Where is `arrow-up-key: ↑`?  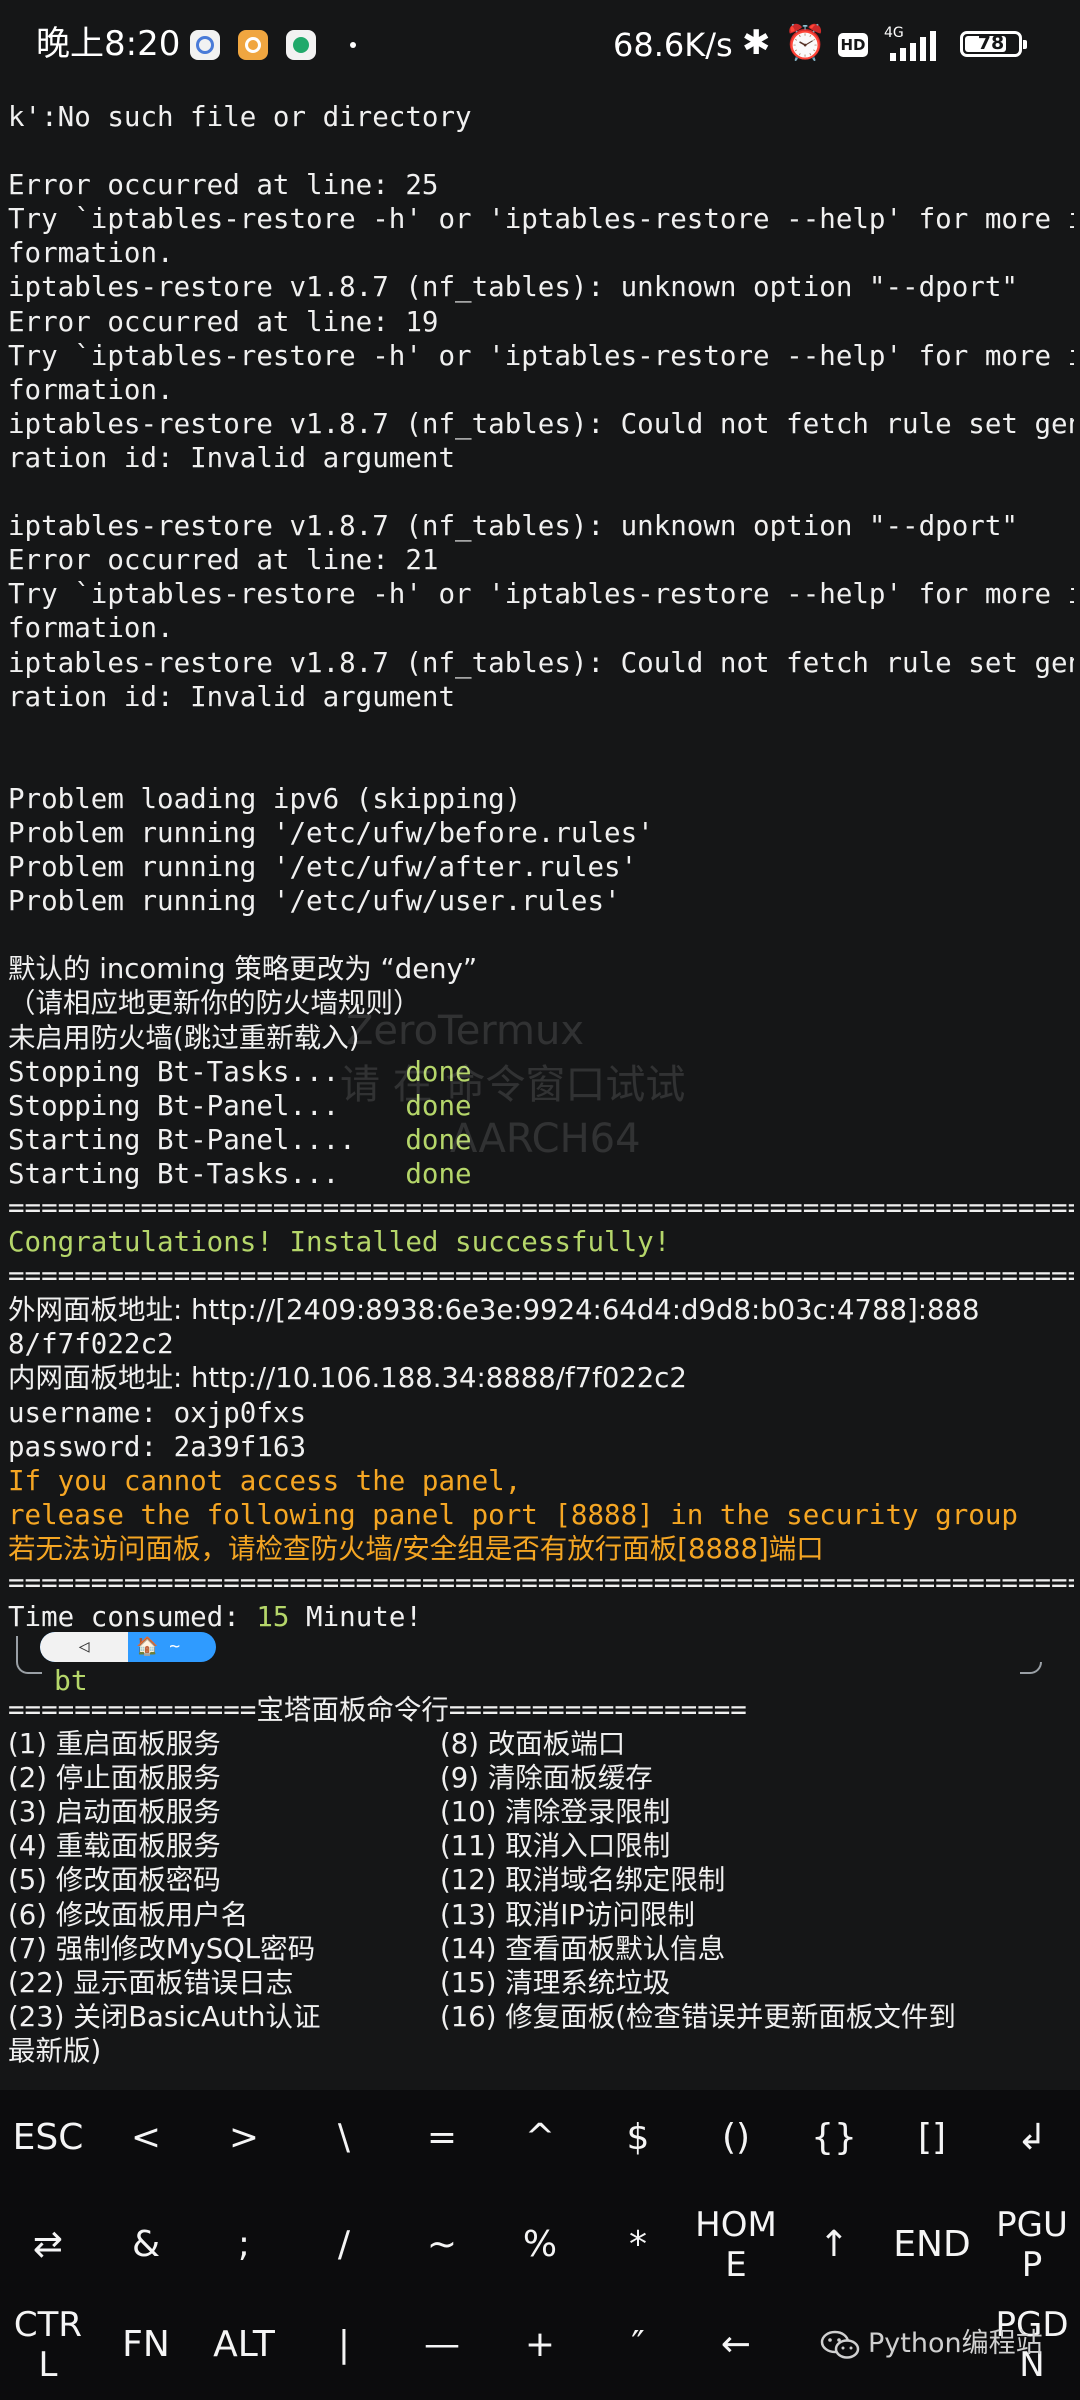 arrow-up-key: ↑ is located at coordinates (834, 2245).